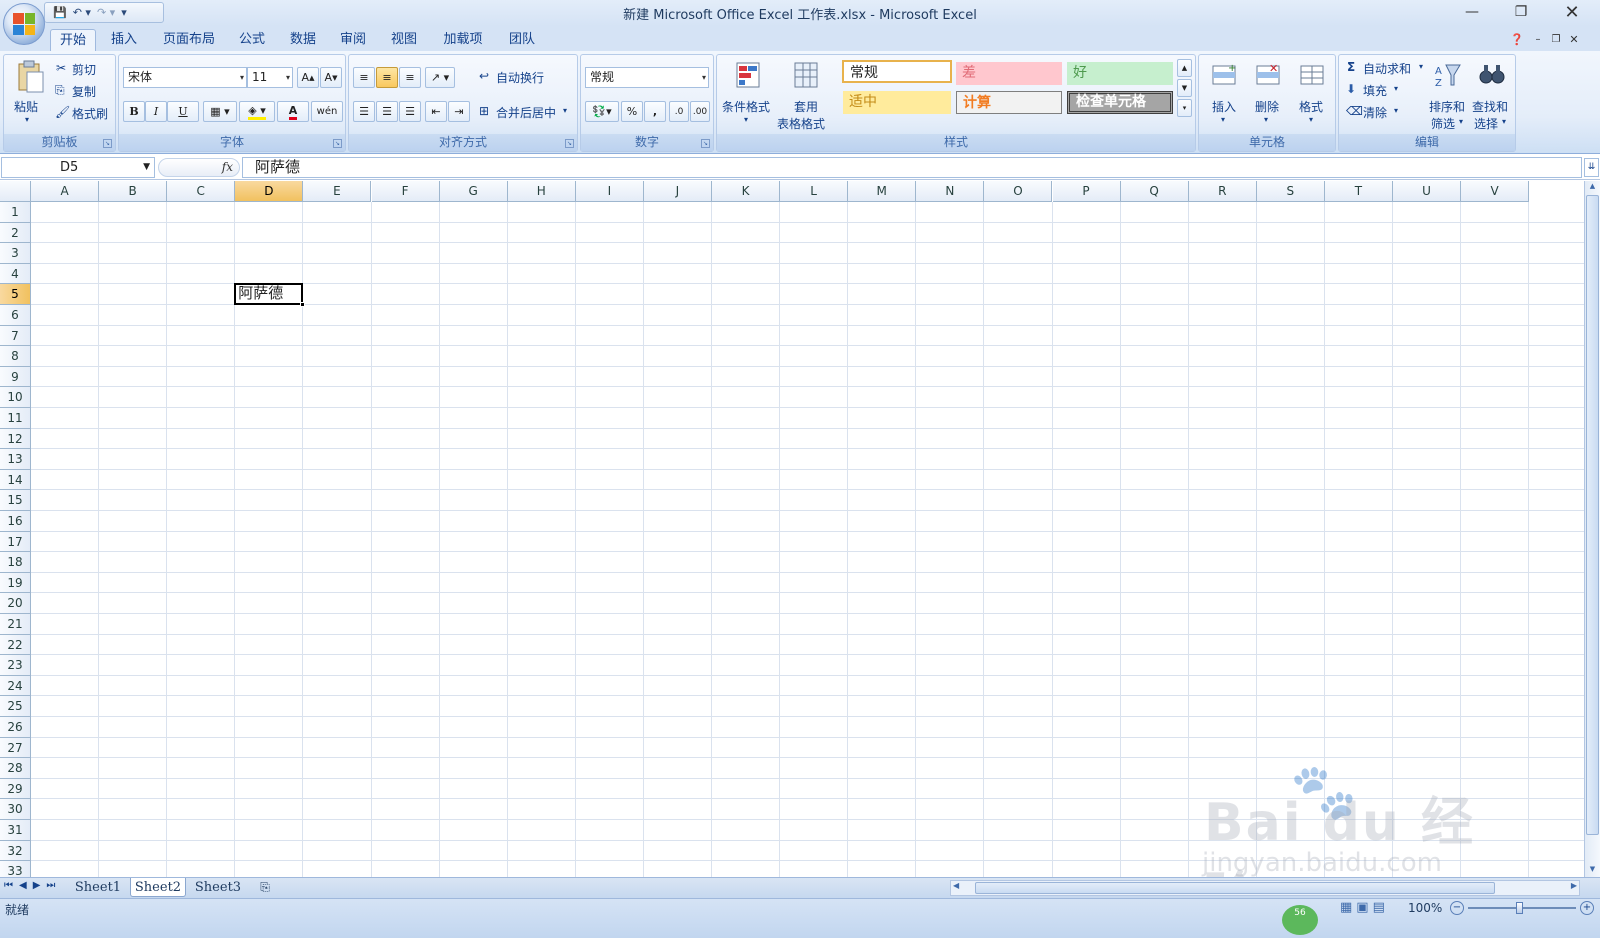 This screenshot has height=938, width=1600. Describe the element at coordinates (387, 111) in the screenshot. I see `align-center-button: ☰` at that location.